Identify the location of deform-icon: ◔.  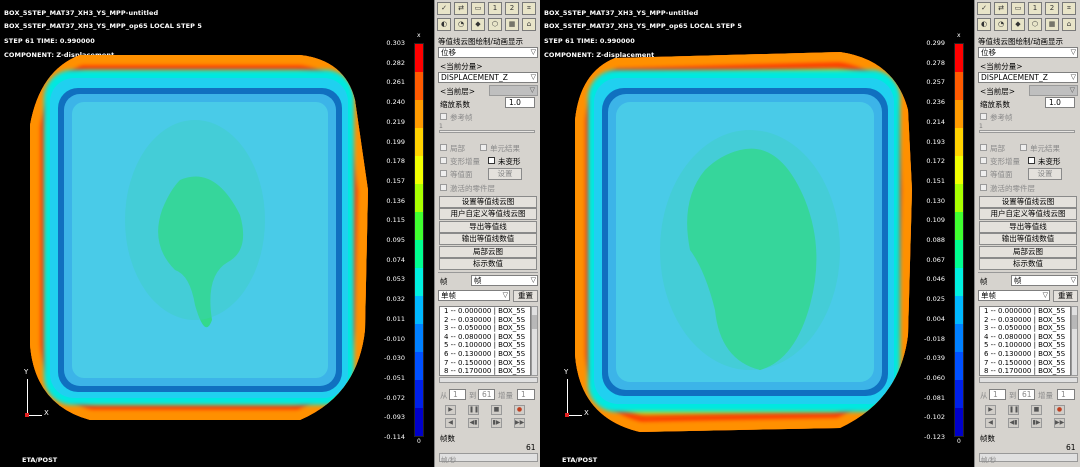
(1001, 24).